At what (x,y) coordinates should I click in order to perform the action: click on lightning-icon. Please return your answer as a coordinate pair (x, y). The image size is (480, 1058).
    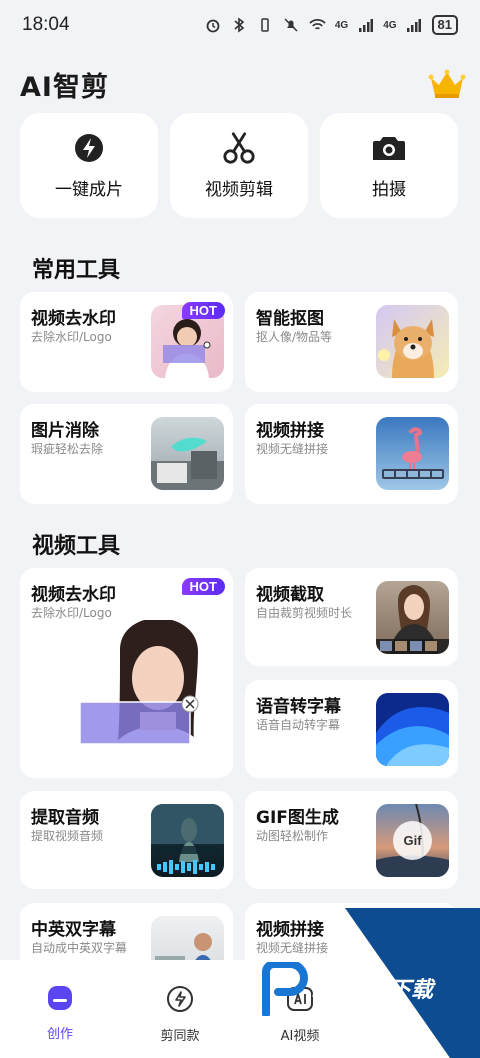
    Looking at the image, I should click on (89, 148).